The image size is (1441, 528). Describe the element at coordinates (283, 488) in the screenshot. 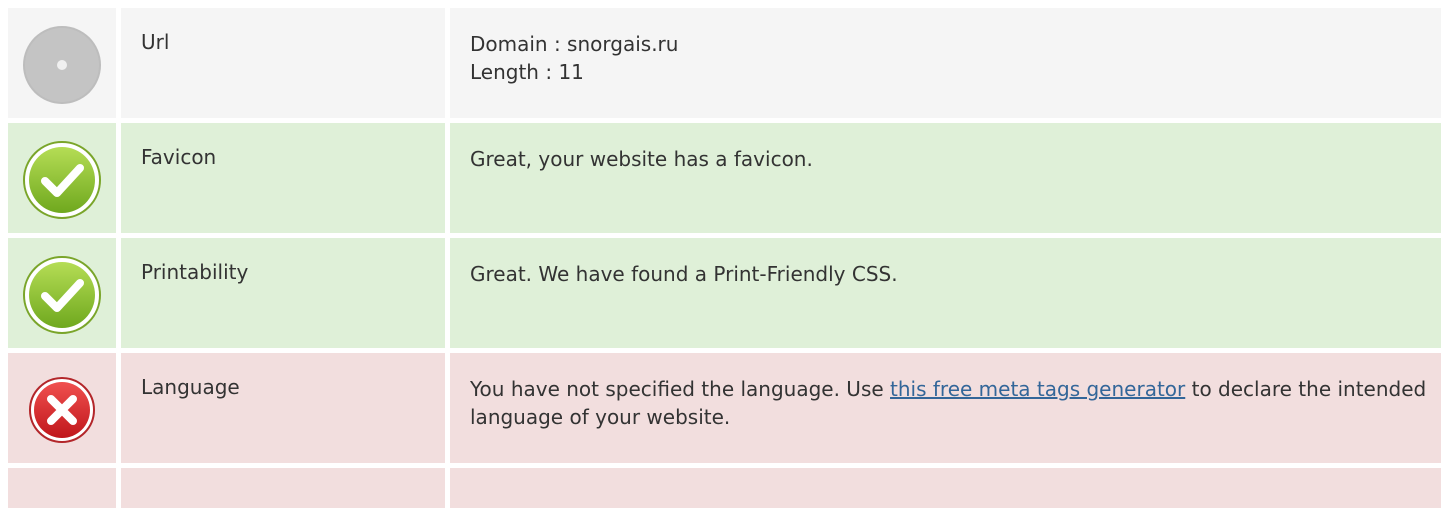

I see `row-label` at that location.